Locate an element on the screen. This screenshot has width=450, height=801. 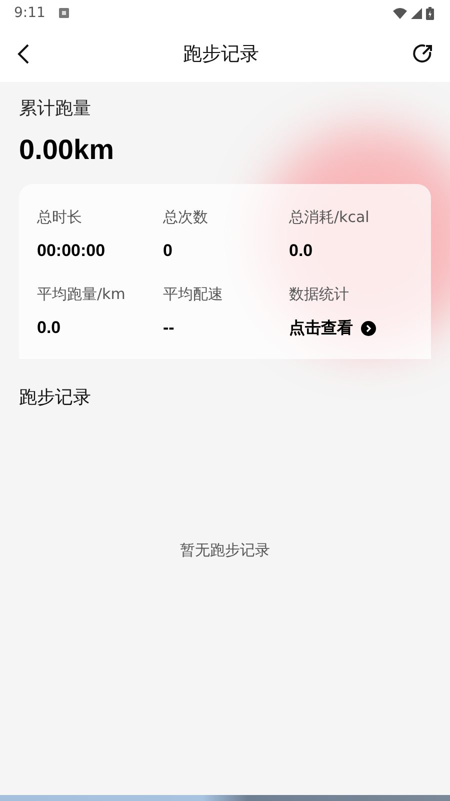
notification-icon is located at coordinates (64, 13).